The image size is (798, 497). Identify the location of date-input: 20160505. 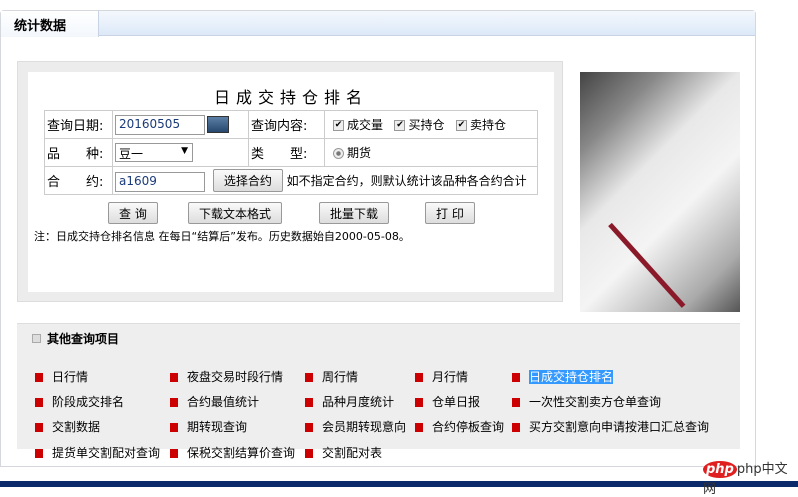
(160, 124).